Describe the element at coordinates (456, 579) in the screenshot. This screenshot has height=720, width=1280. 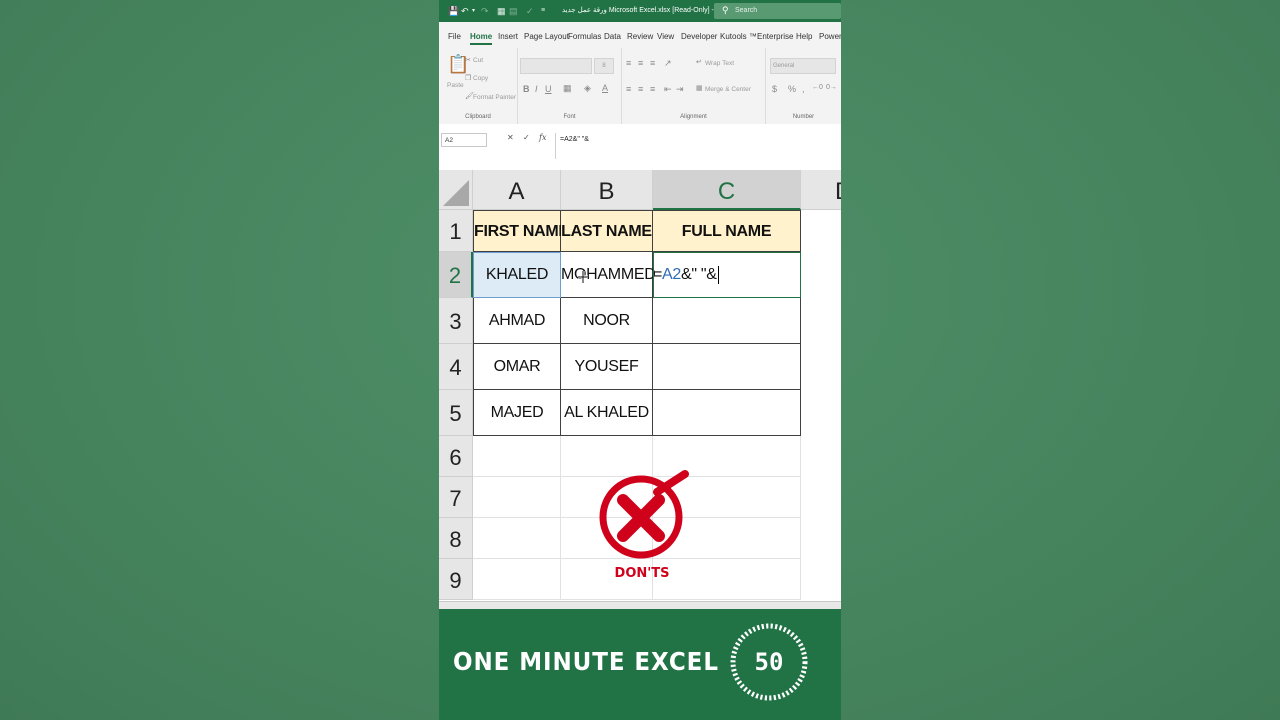
I see `row-header-9: 9` at that location.